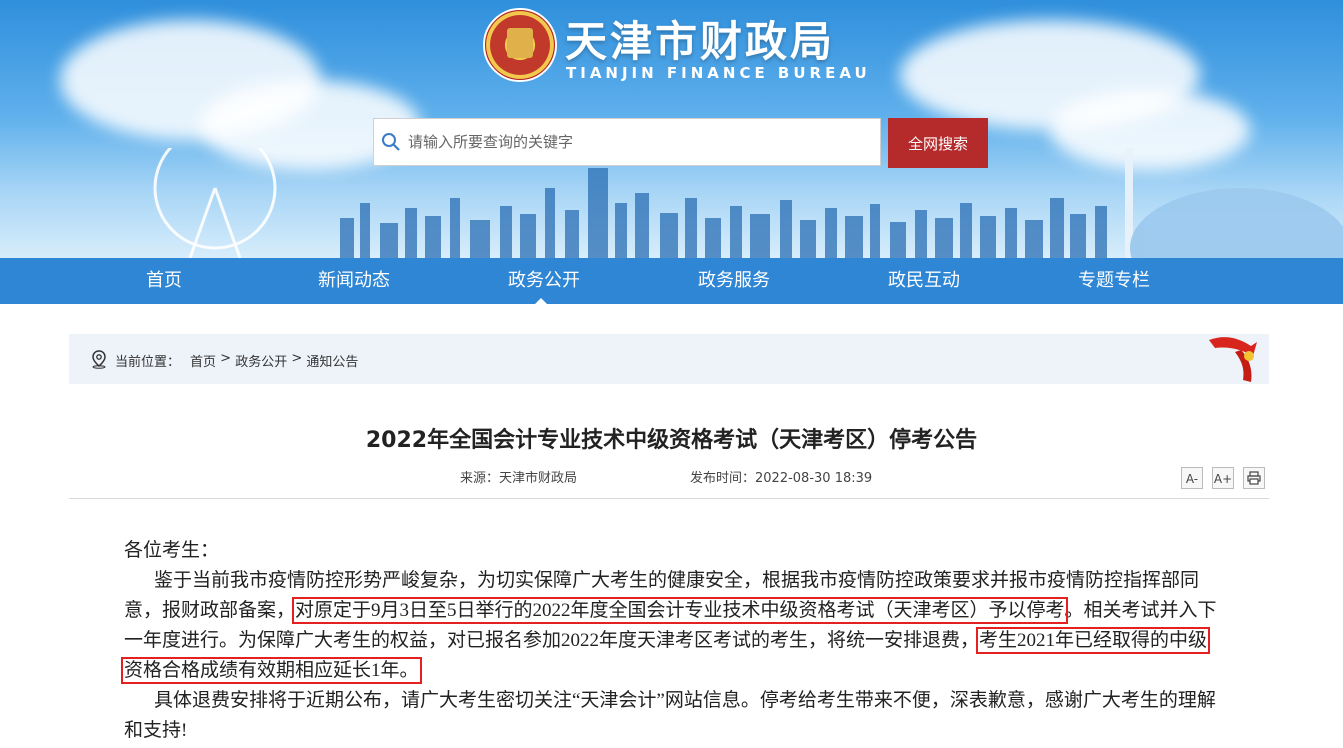 This screenshot has height=748, width=1343. What do you see at coordinates (1223, 478) in the screenshot?
I see `font-larger-button: A+` at bounding box center [1223, 478].